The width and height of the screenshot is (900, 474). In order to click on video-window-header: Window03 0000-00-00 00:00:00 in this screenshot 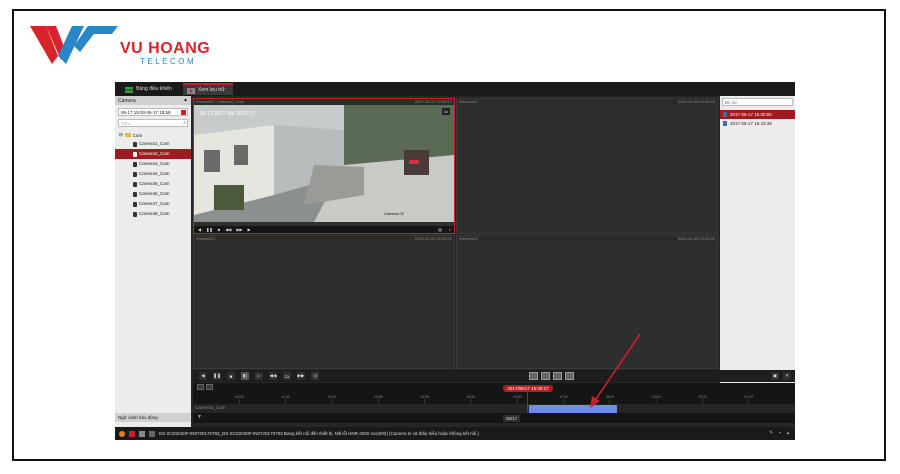, I will do `click(324, 239)`.